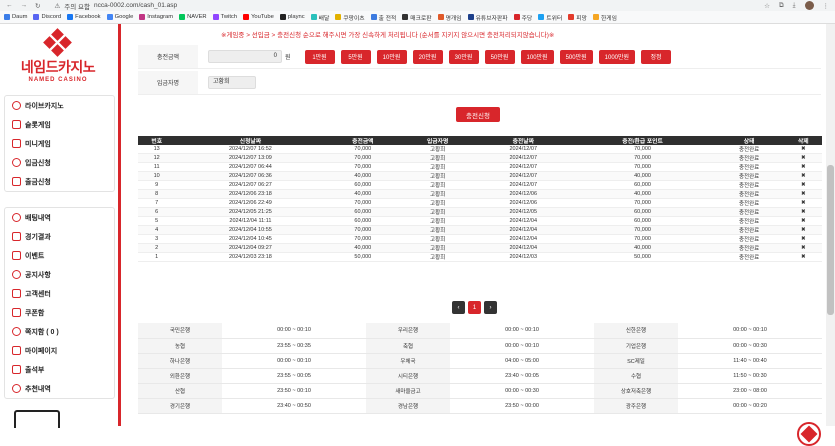 The image size is (835, 446). What do you see at coordinates (474, 307) in the screenshot?
I see `page-button-current: 1` at bounding box center [474, 307].